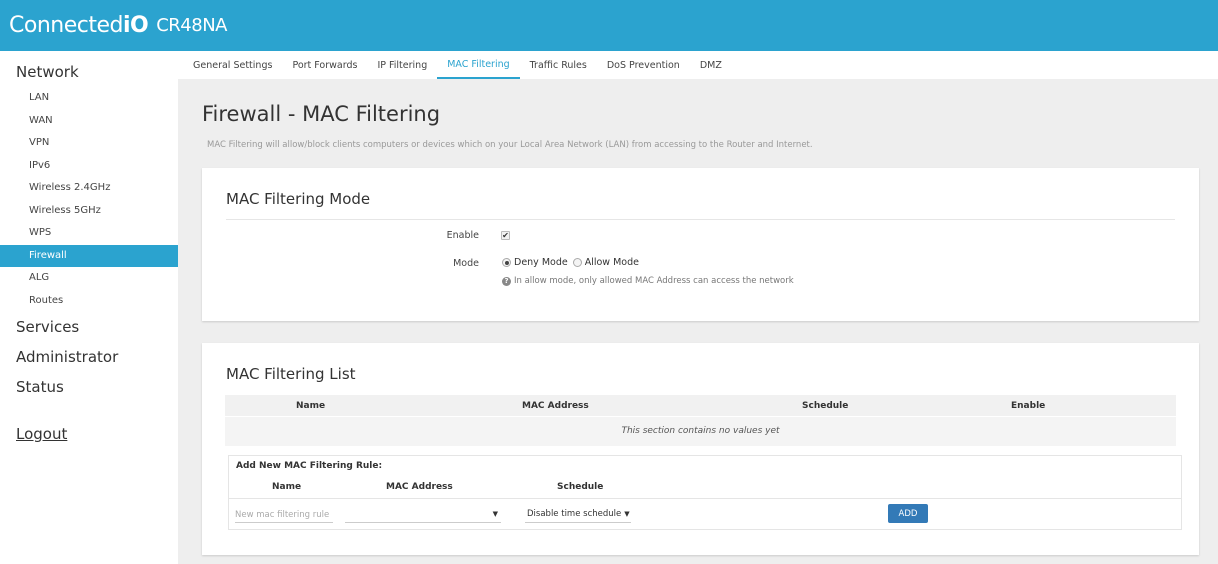 This screenshot has height=564, width=1218. What do you see at coordinates (89, 188) in the screenshot?
I see `sidebar-item-wireless-24ghz: Wireless 2.4GHz` at bounding box center [89, 188].